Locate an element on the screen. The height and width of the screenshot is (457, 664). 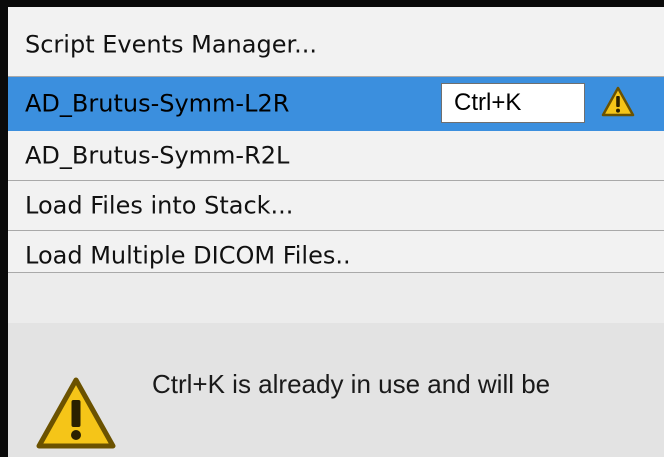
shortcut-input: Ctrl+K is located at coordinates (513, 103).